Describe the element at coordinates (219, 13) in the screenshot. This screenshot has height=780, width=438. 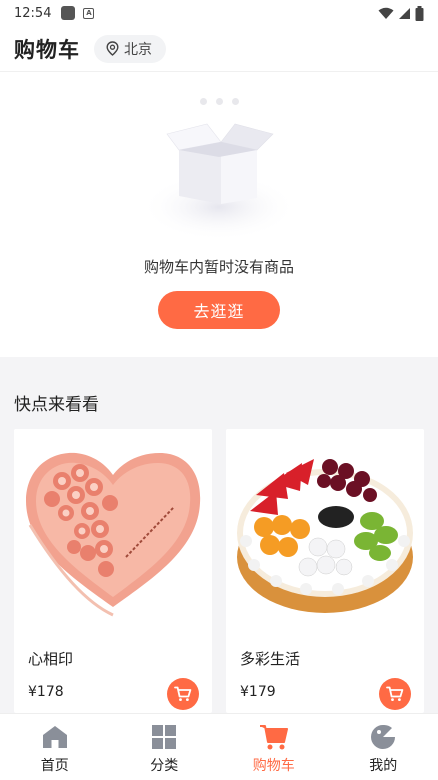
I see `status-bar: 12:54 A` at that location.